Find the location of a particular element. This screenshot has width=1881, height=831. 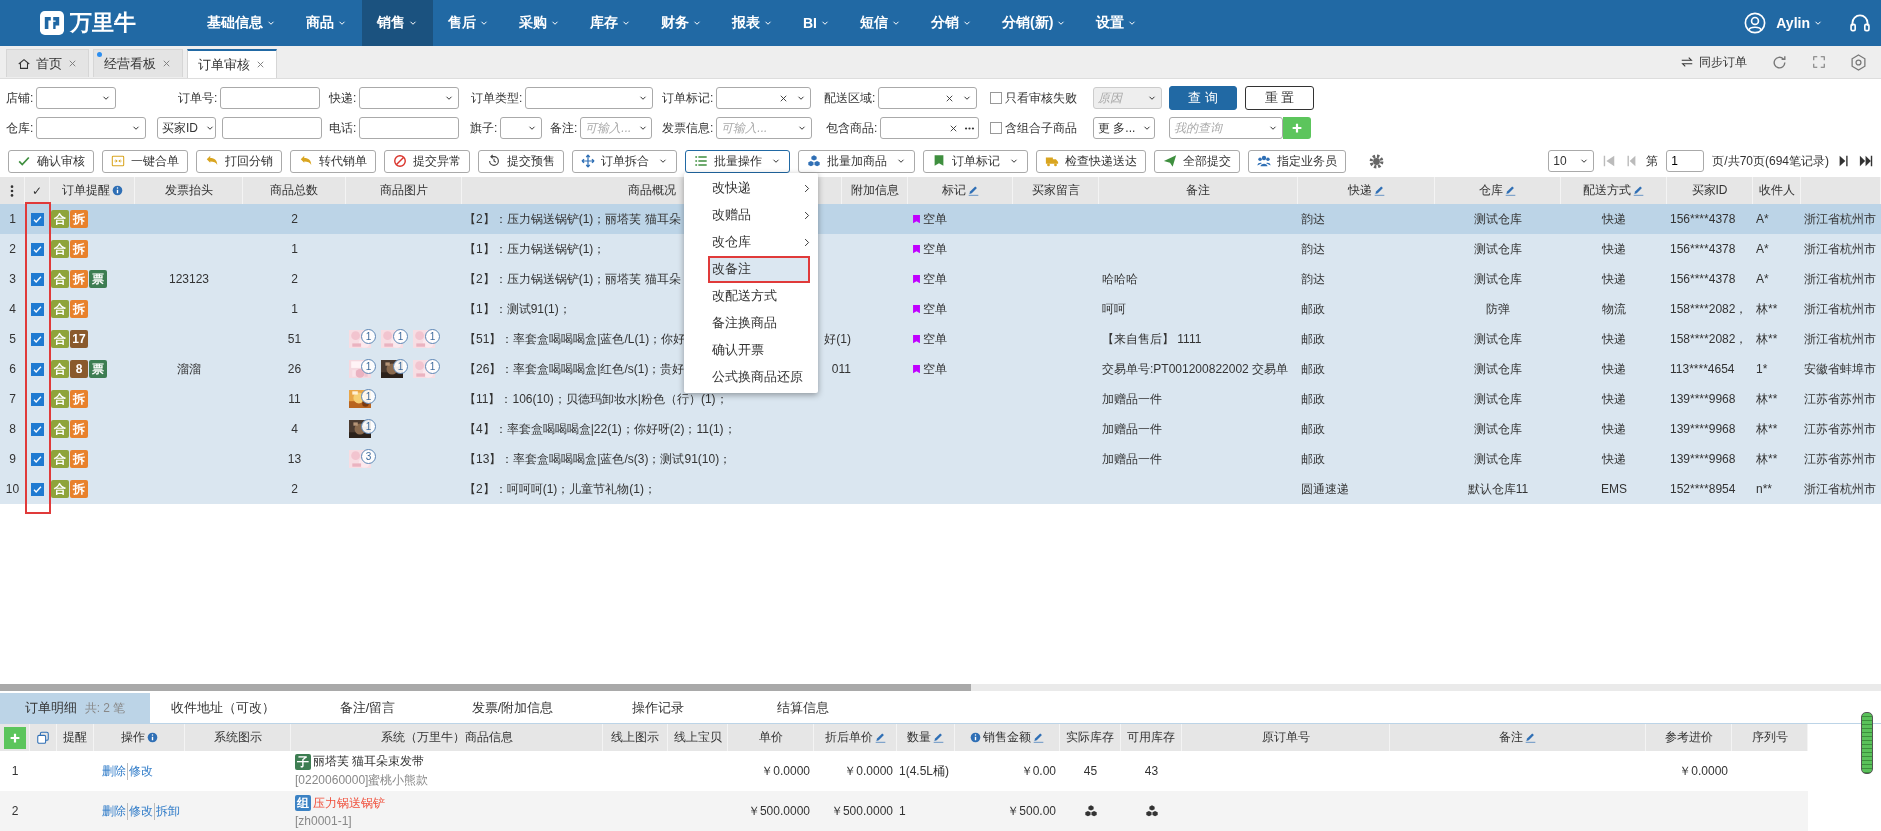

nav-menu-item: 分销 is located at coordinates (951, 23).